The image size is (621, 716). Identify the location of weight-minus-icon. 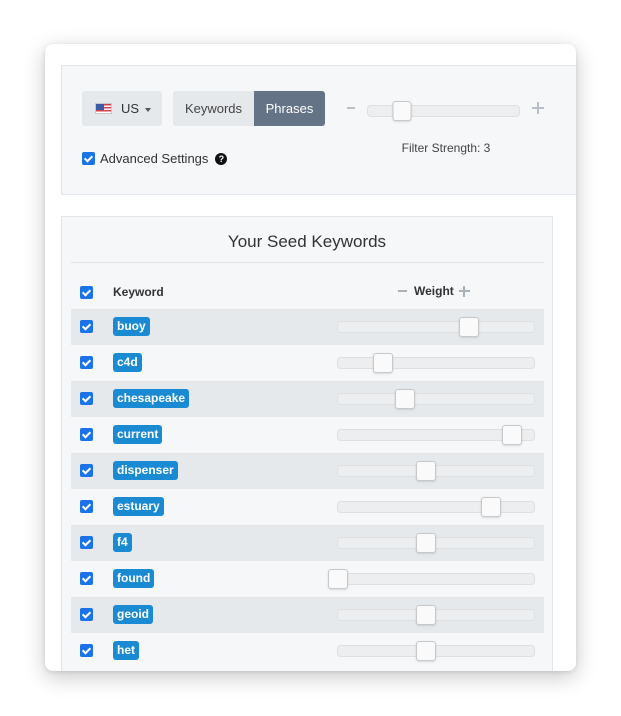
(402, 291).